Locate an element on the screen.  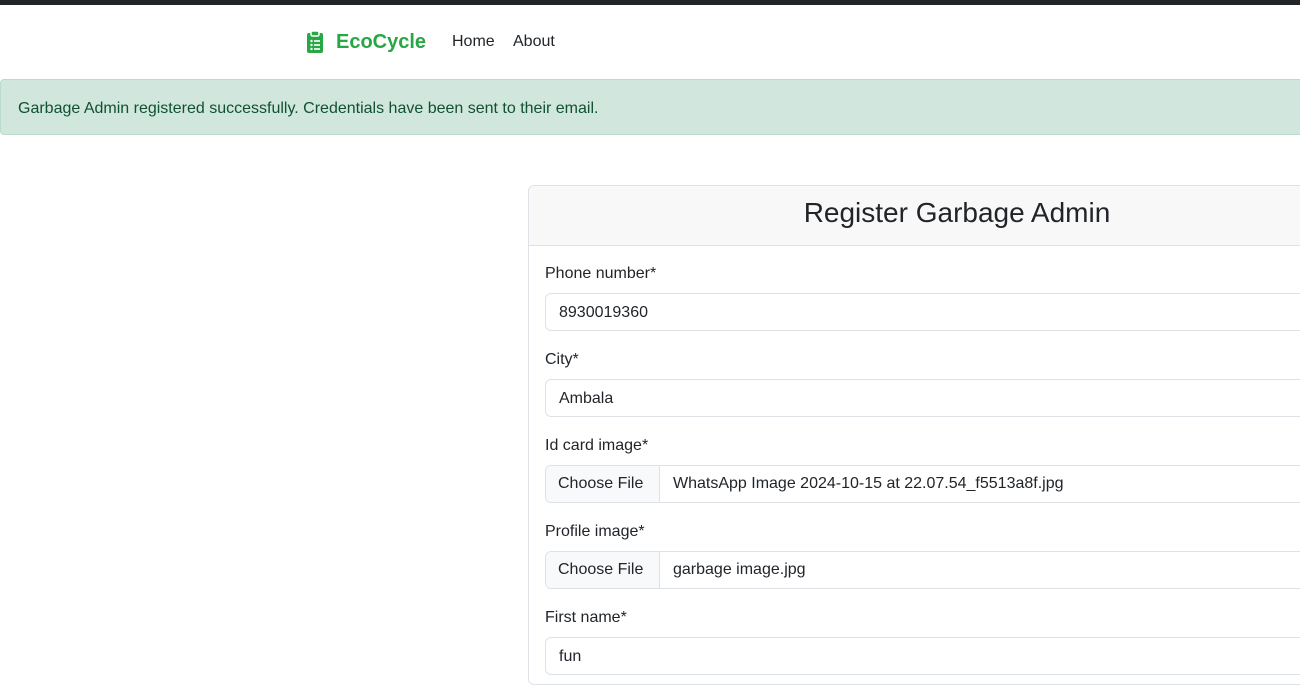
profile-file-name: garbage image.jpg is located at coordinates (739, 569).